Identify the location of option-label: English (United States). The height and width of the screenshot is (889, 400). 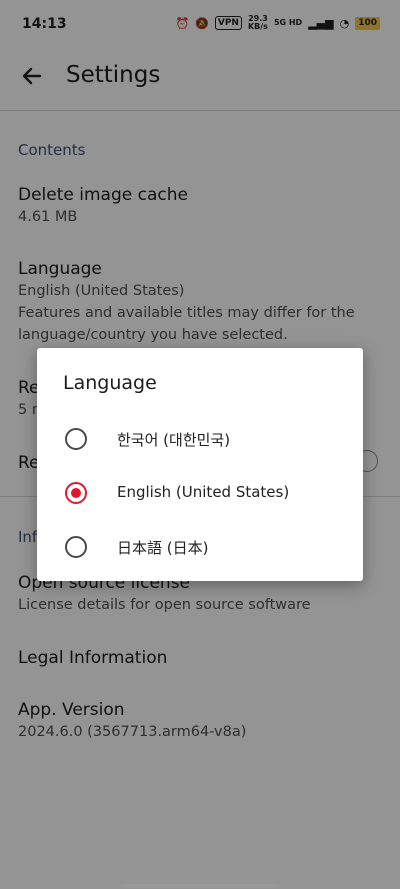
(203, 492).